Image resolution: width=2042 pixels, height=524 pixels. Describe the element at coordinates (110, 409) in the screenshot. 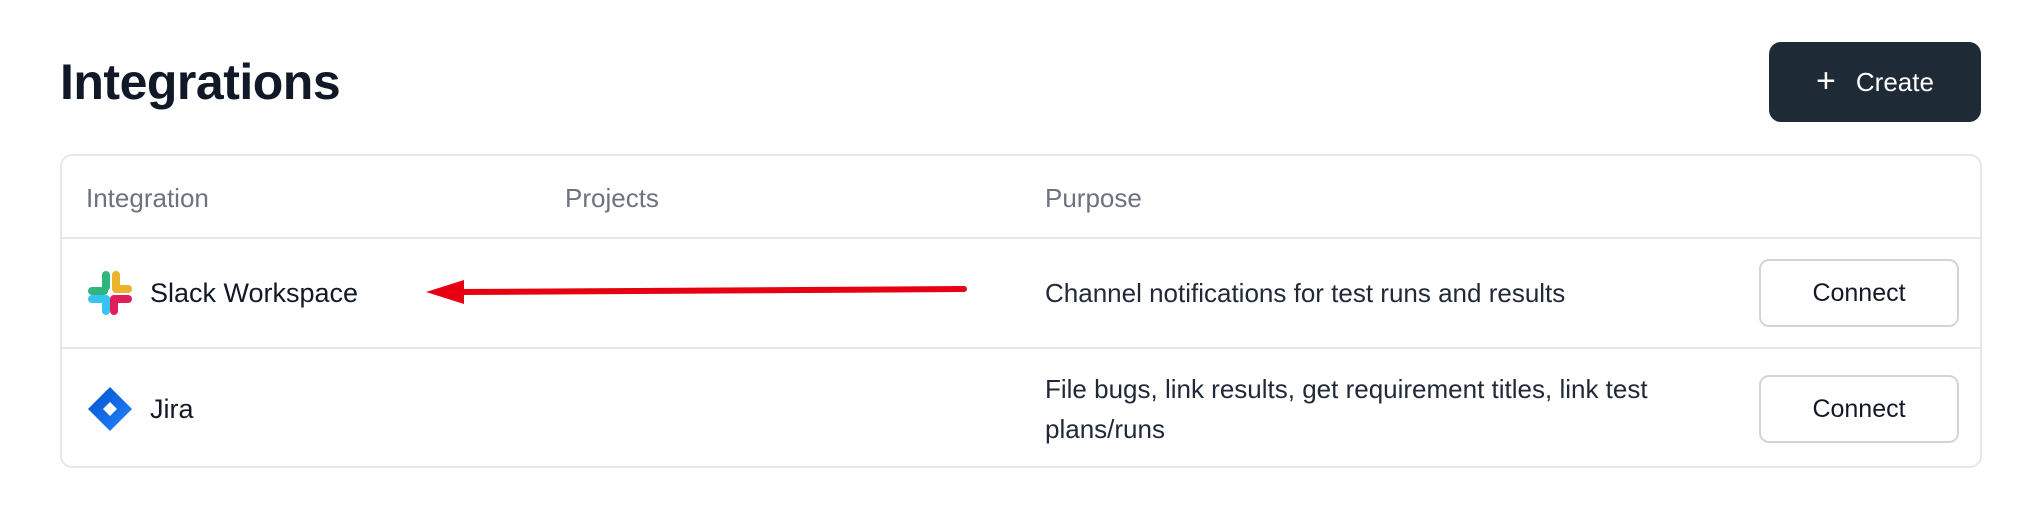

I see `jira-icon` at that location.